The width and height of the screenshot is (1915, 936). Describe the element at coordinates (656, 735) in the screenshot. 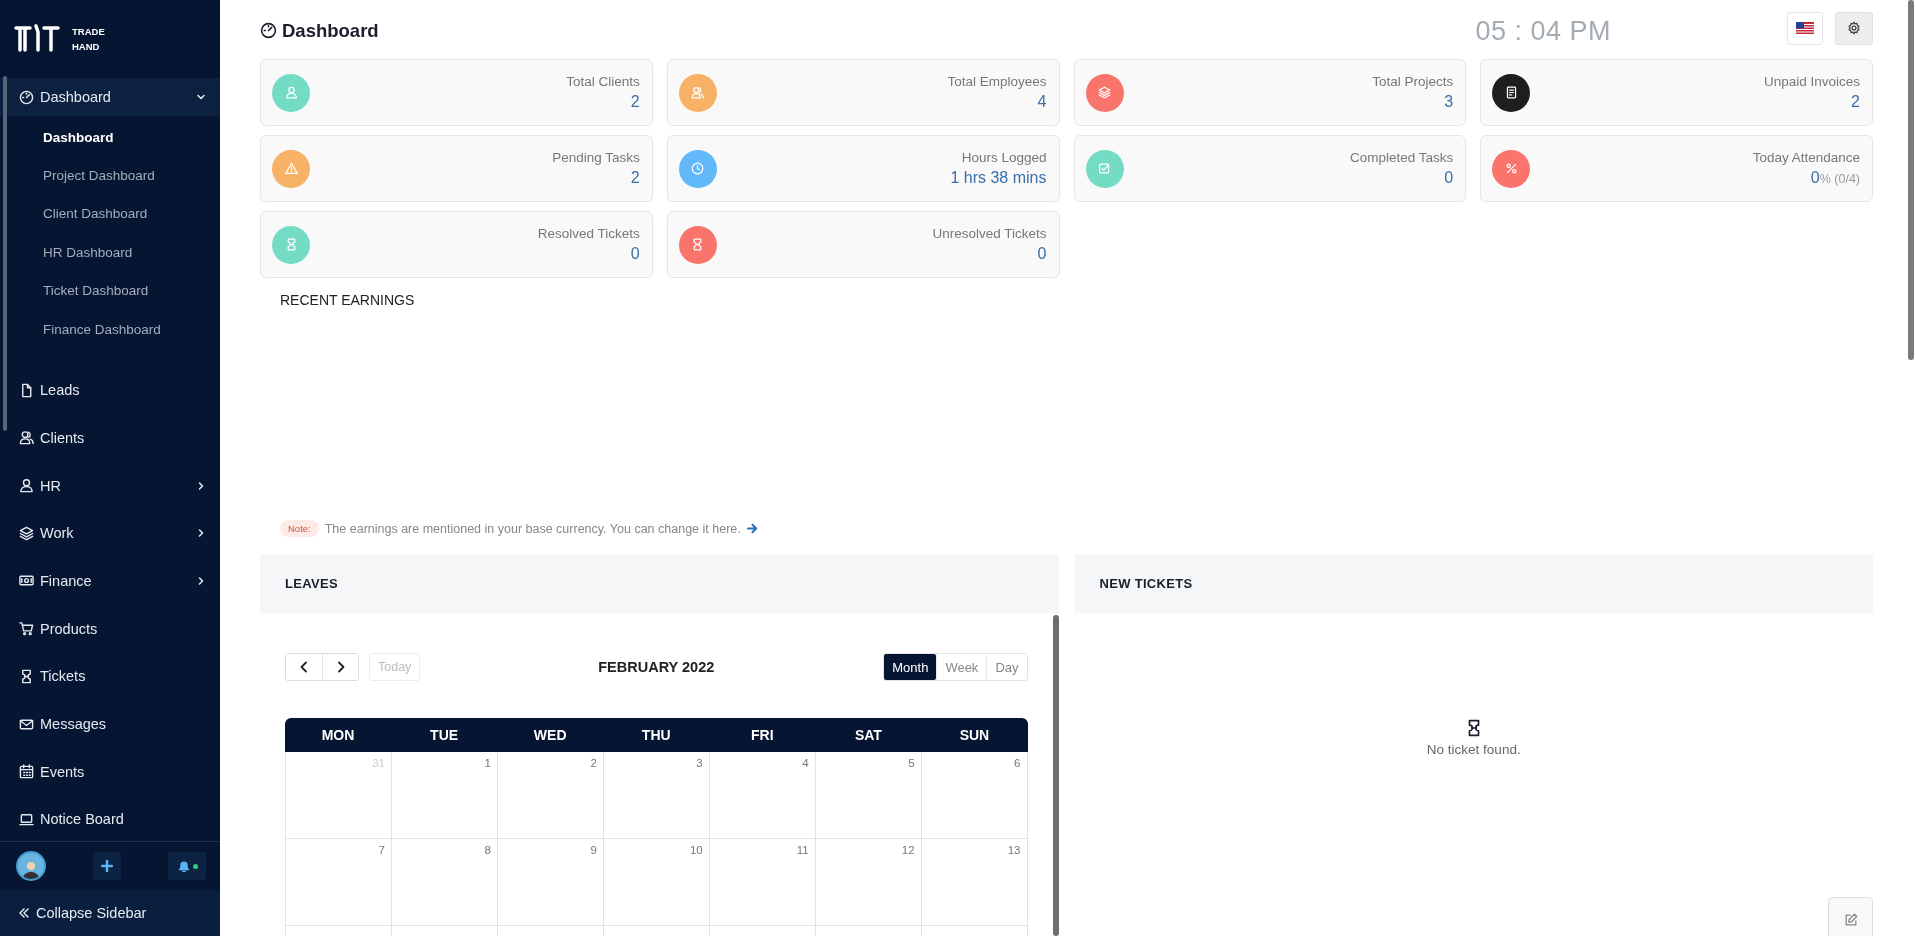

I see `weekday-label: THU` at that location.